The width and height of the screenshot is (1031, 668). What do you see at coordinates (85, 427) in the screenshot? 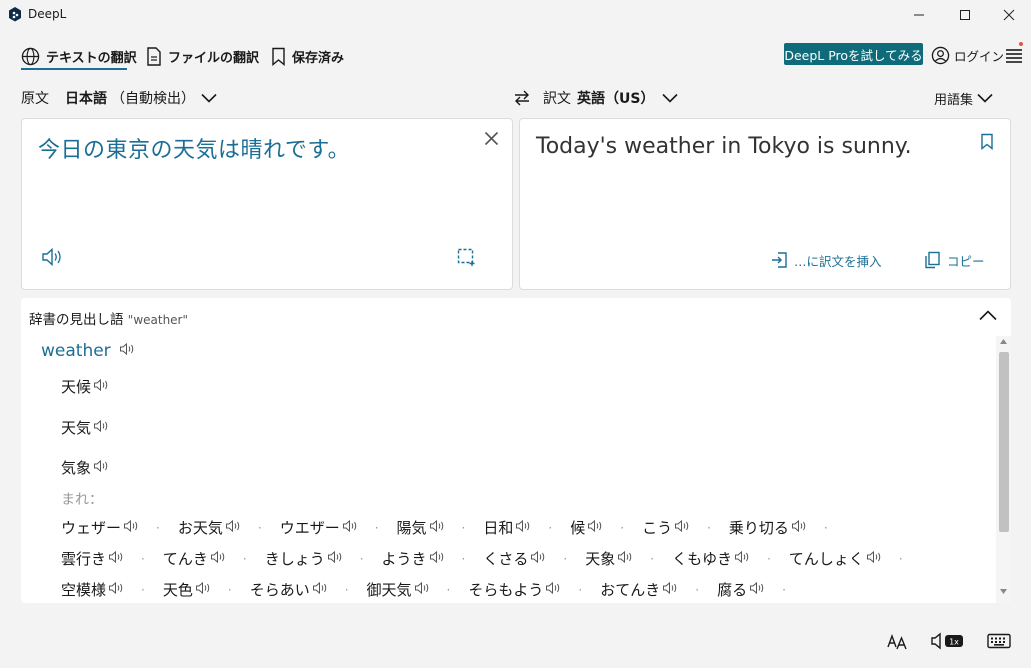
I see `sense-item: 天気` at bounding box center [85, 427].